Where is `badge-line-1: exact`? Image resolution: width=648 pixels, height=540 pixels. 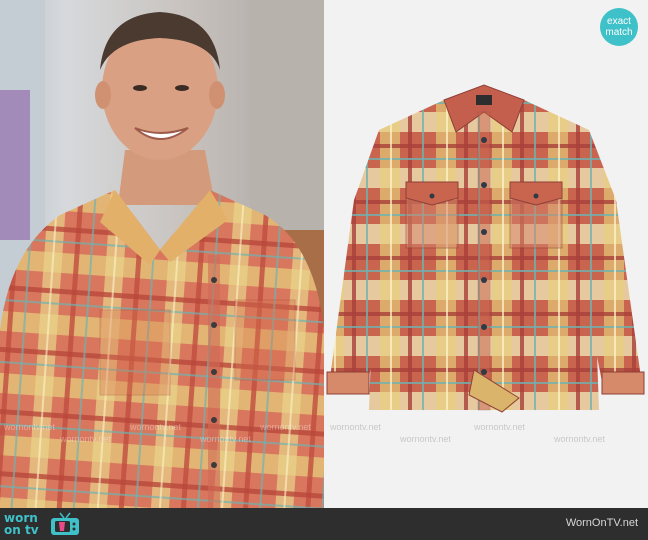
badge-line-1: exact is located at coordinates (619, 21).